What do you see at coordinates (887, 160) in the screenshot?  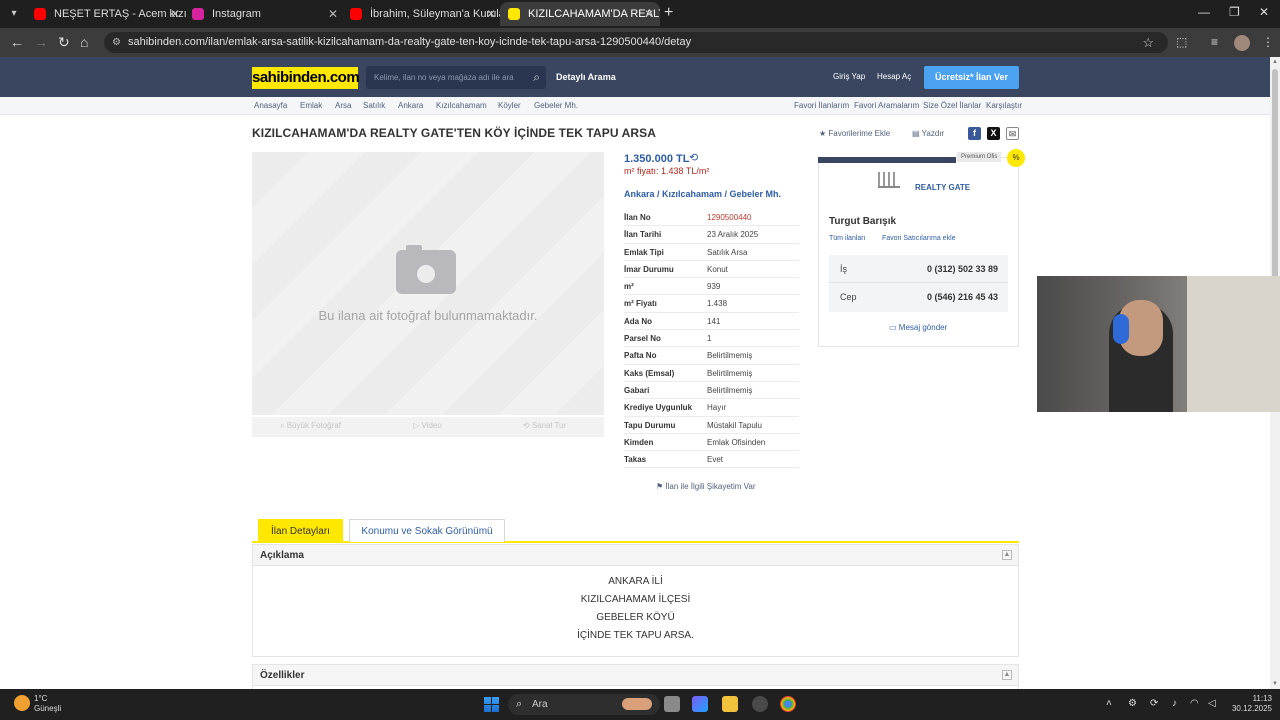 I see `seller-top-bar` at bounding box center [887, 160].